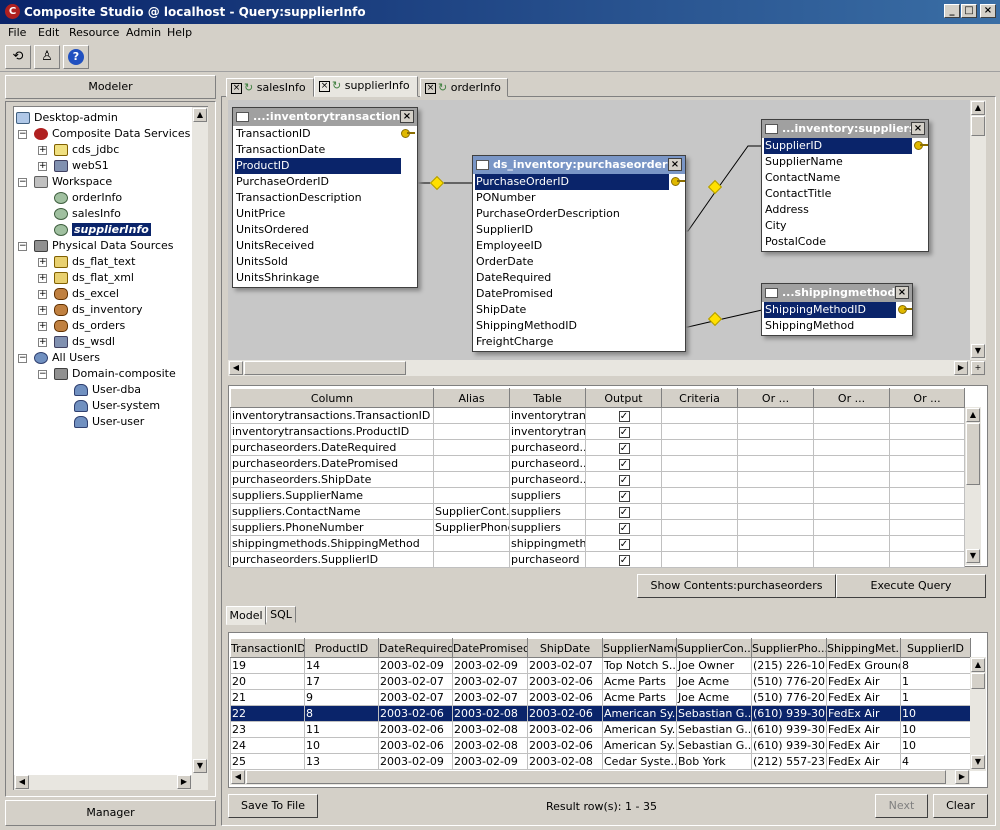  Describe the element at coordinates (579, 294) in the screenshot. I see `column-item: DatePromised` at that location.